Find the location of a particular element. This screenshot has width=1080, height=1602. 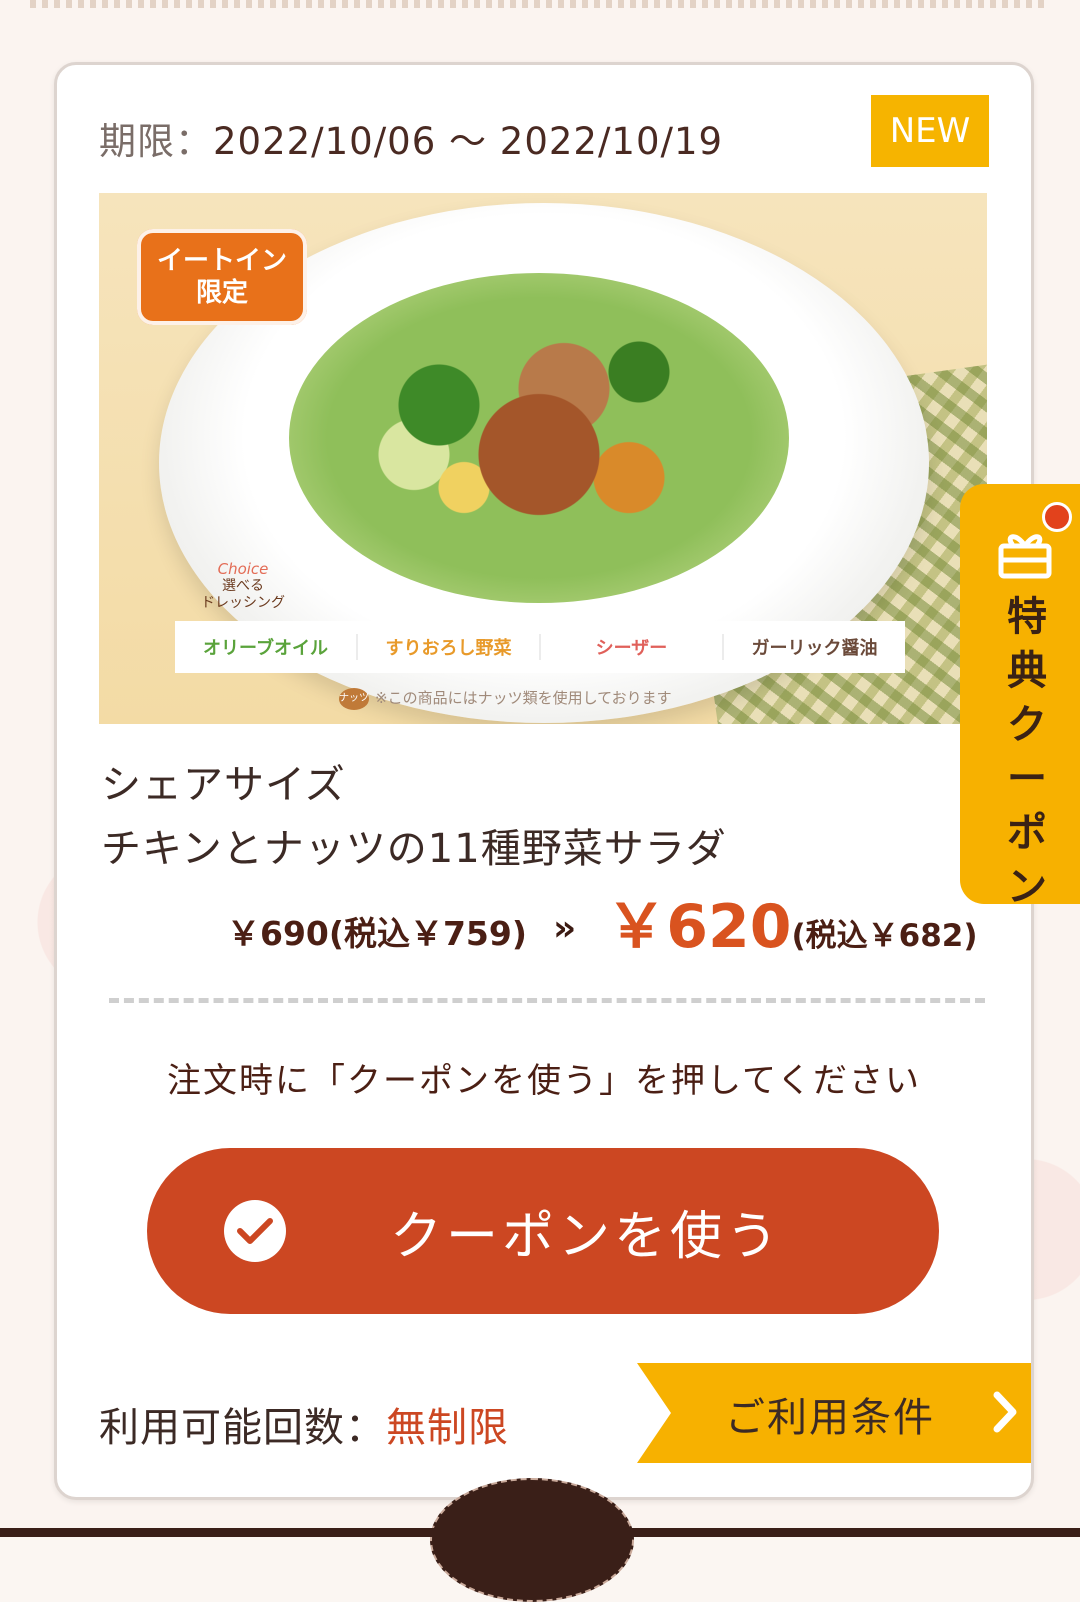

product-name-line1: シェアサイズ is located at coordinates (223, 785).